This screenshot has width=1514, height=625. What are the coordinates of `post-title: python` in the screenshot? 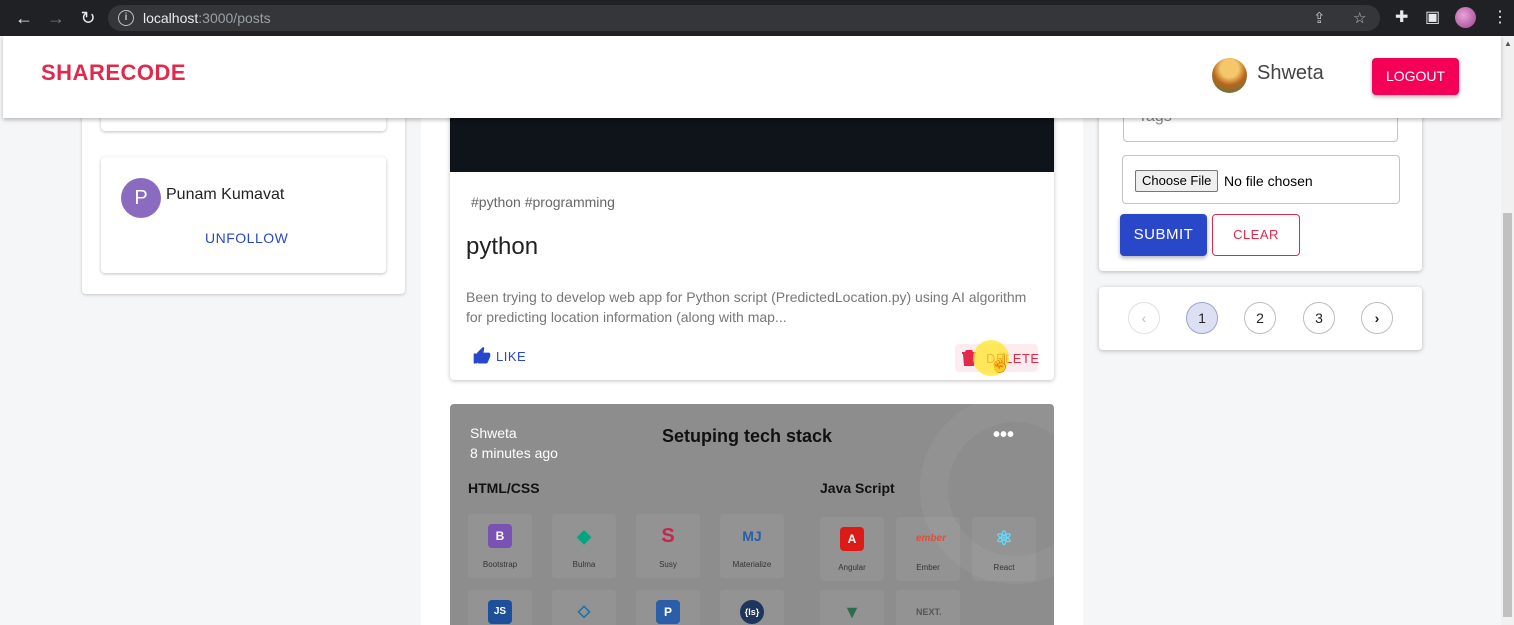 It's located at (502, 246).